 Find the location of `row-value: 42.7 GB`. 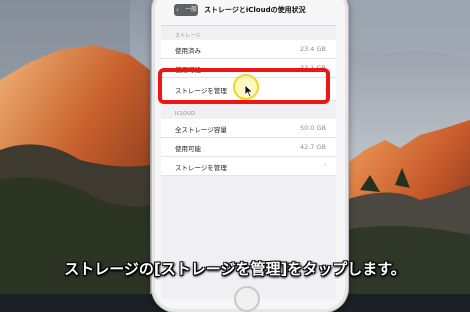

row-value: 42.7 GB is located at coordinates (312, 147).